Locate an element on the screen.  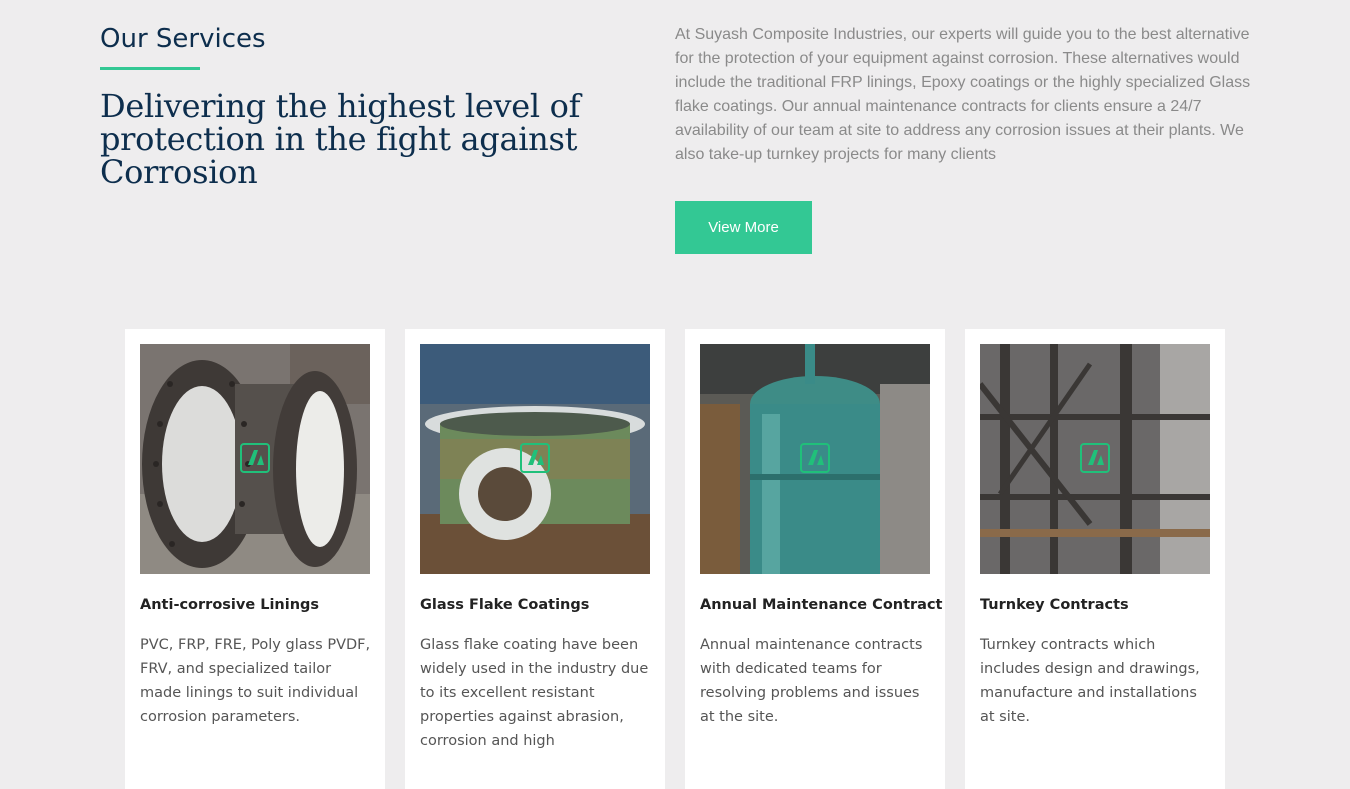
service-title: Anti-corrosive Linings is located at coordinates (257, 605).